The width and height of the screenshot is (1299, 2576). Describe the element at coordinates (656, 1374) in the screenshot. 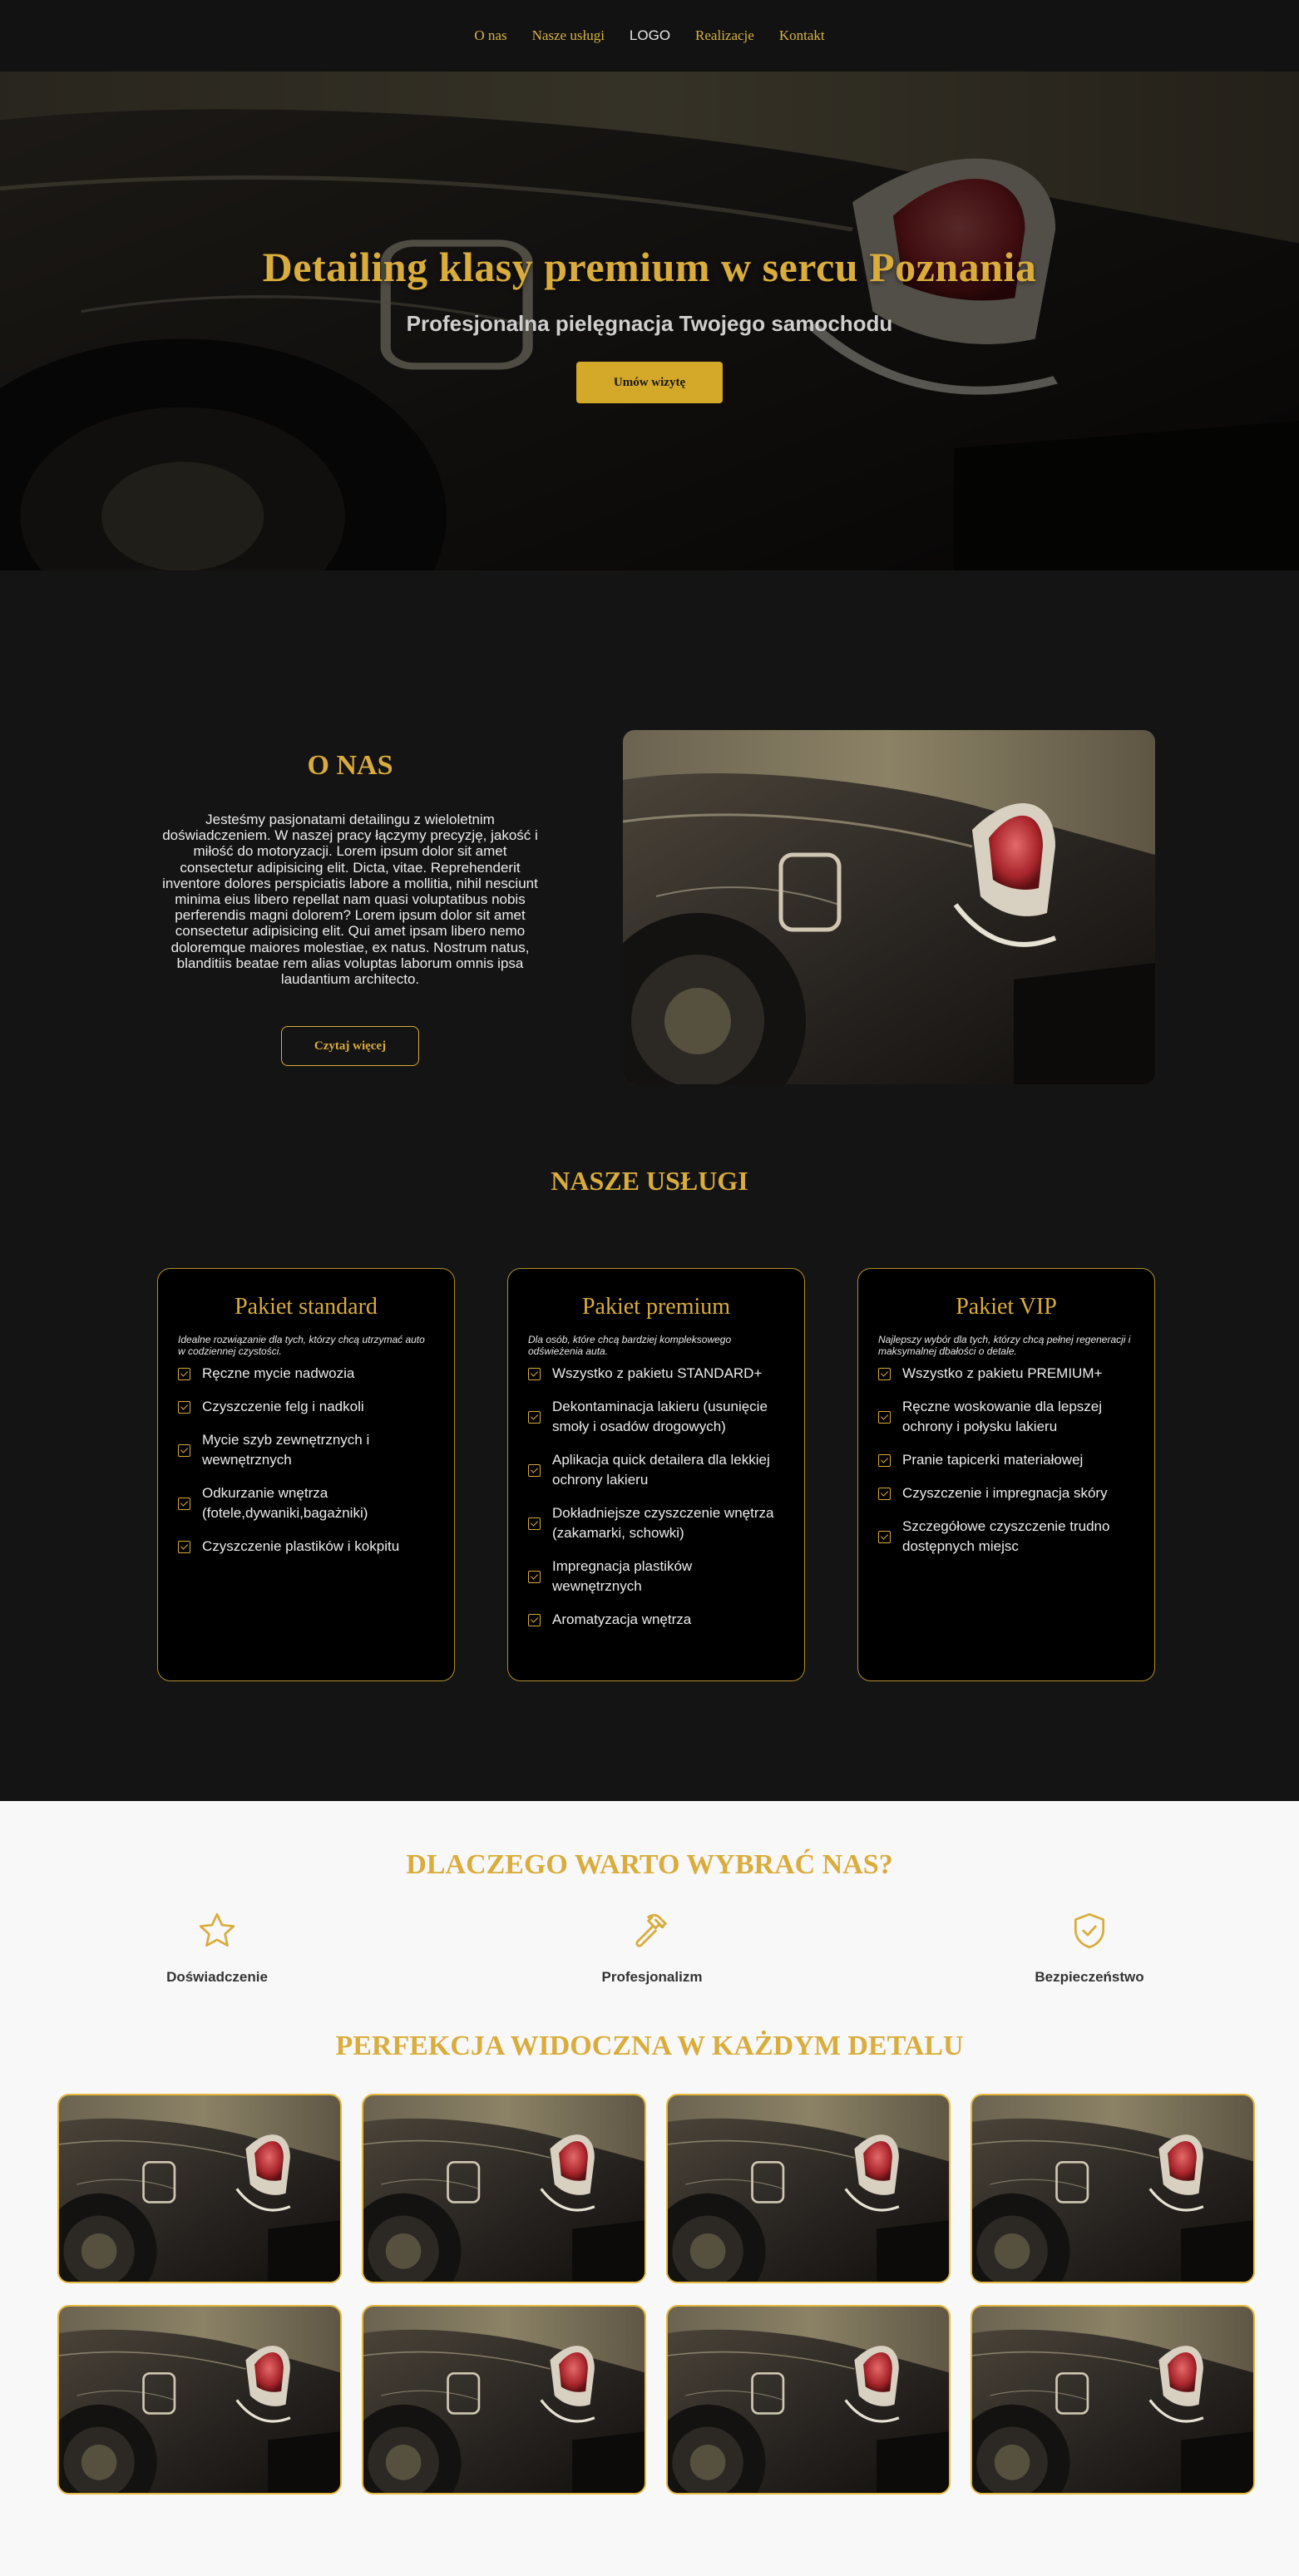

I see `list-item: Wszystko z pakietu STANDARD+` at that location.